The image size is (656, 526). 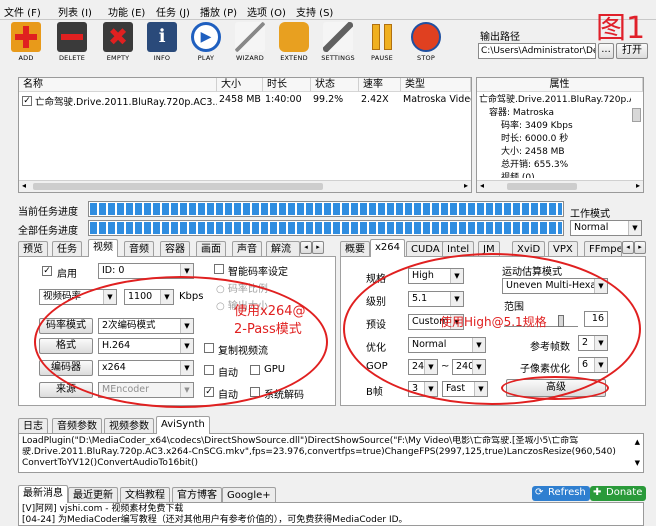 What do you see at coordinates (555, 126) in the screenshot?
I see `prop-bitrate: 码率: 3409 Kbps` at bounding box center [555, 126].